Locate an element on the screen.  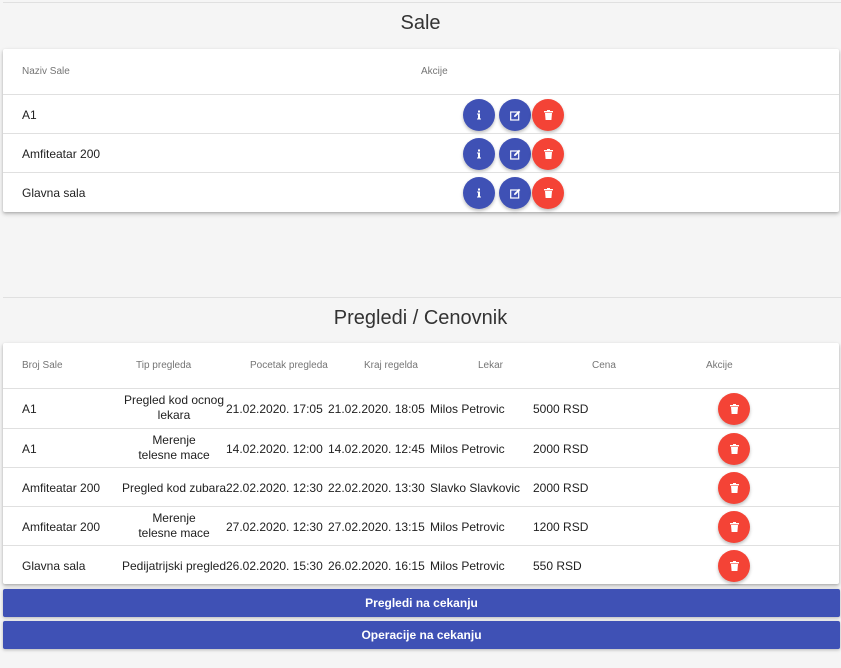
end-time: 27.02.2020. 13:15 is located at coordinates (376, 527).